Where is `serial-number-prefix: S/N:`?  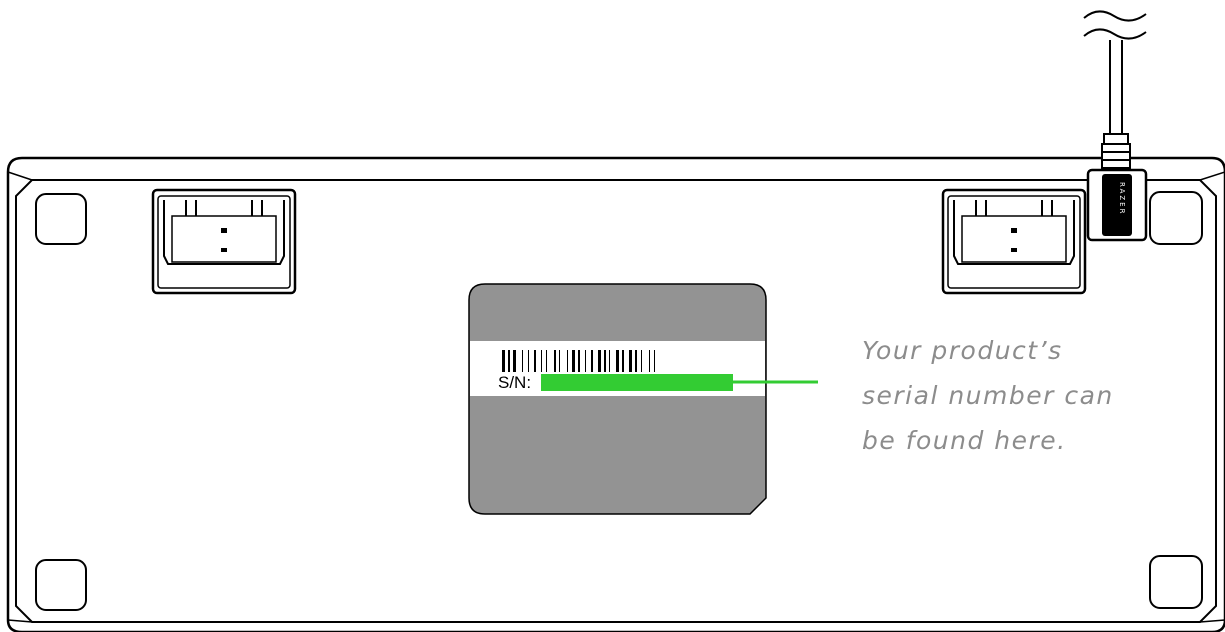 serial-number-prefix: S/N: is located at coordinates (514, 382).